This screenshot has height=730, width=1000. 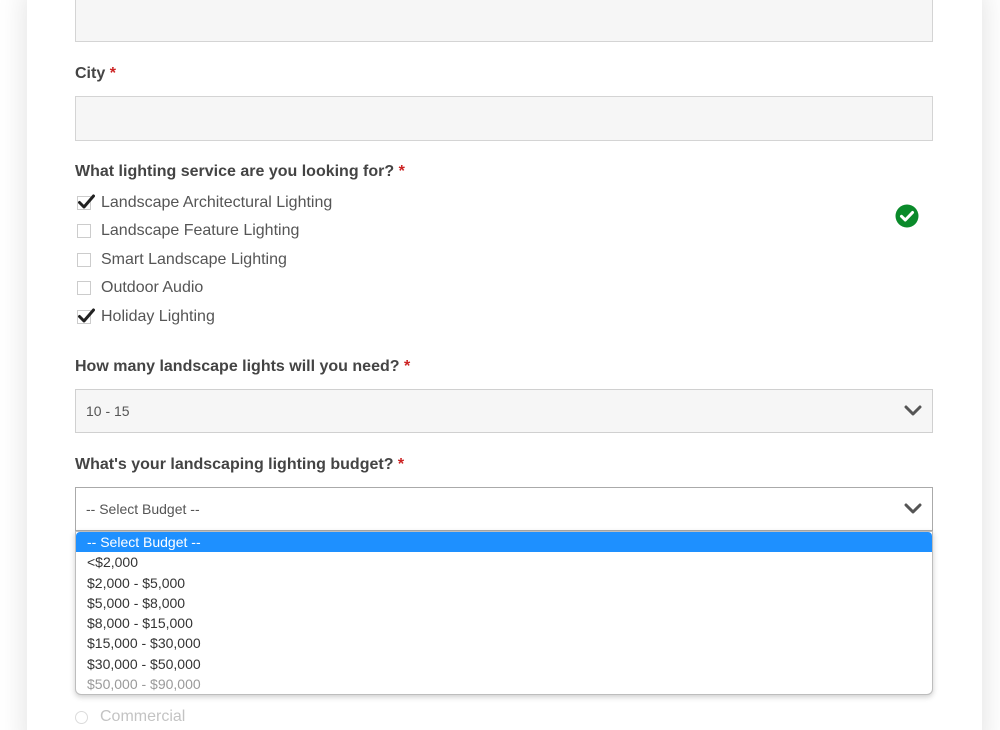 I want to click on property-type-option-commercial: Commercial, so click(x=130, y=717).